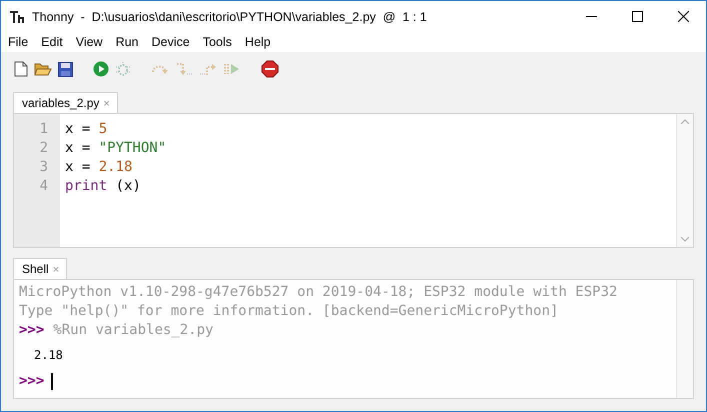  I want to click on new-file-icon, so click(21, 69).